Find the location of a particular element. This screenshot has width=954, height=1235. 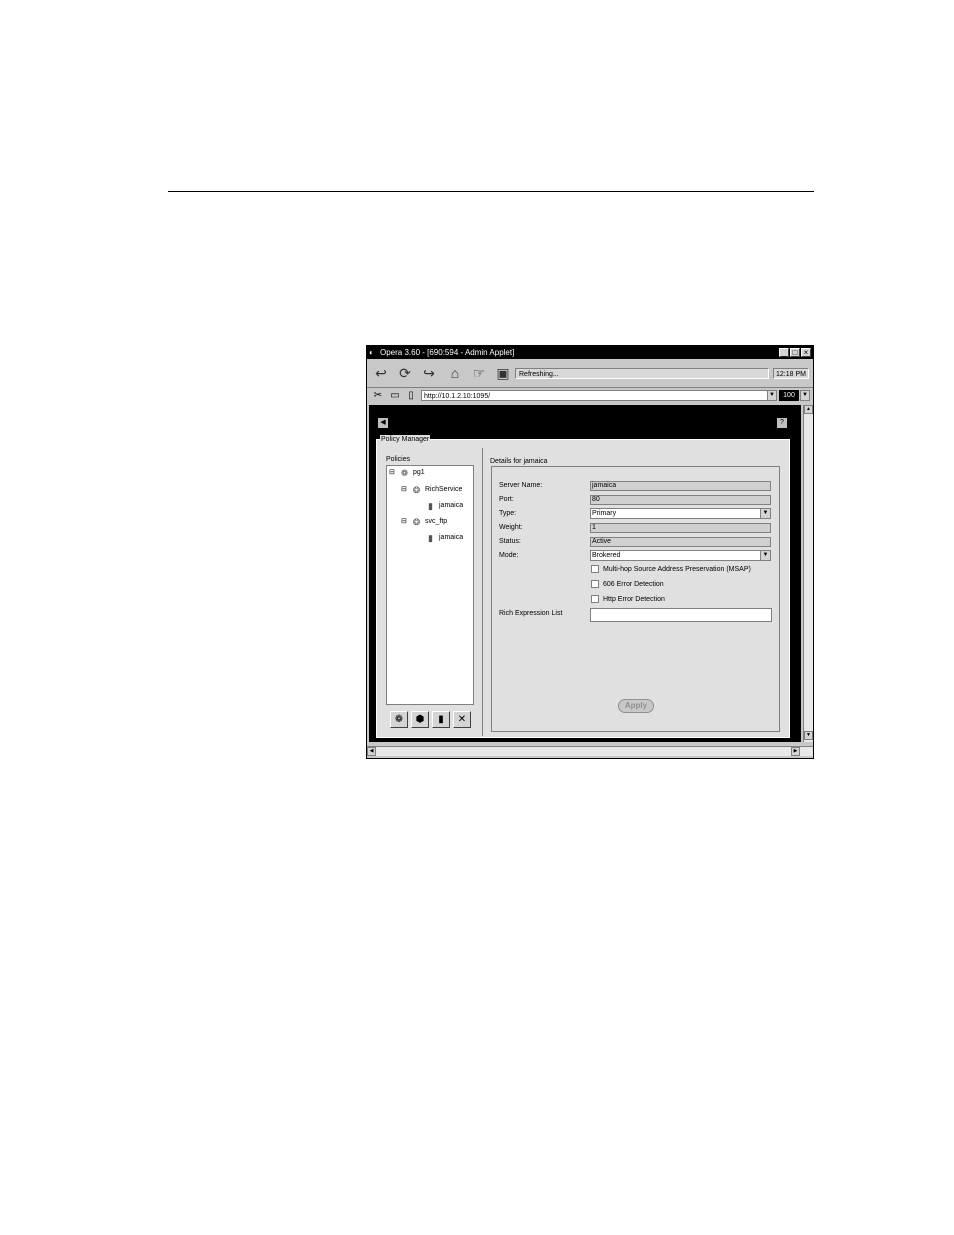

cut-icon: ✂ is located at coordinates (378, 396).